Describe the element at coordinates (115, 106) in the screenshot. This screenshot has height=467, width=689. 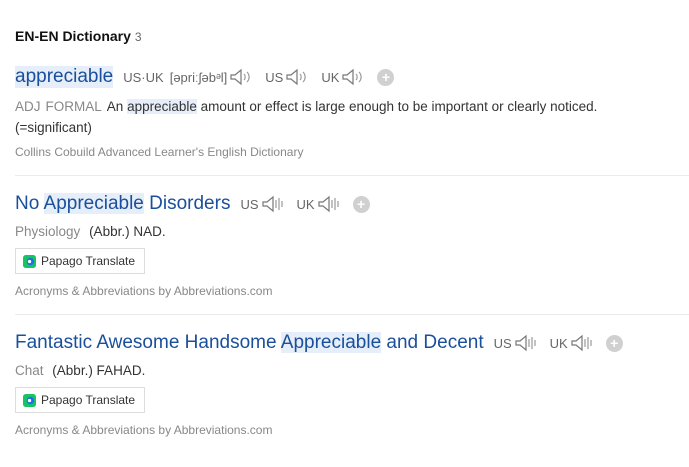
I see `def-text-pre: An` at that location.